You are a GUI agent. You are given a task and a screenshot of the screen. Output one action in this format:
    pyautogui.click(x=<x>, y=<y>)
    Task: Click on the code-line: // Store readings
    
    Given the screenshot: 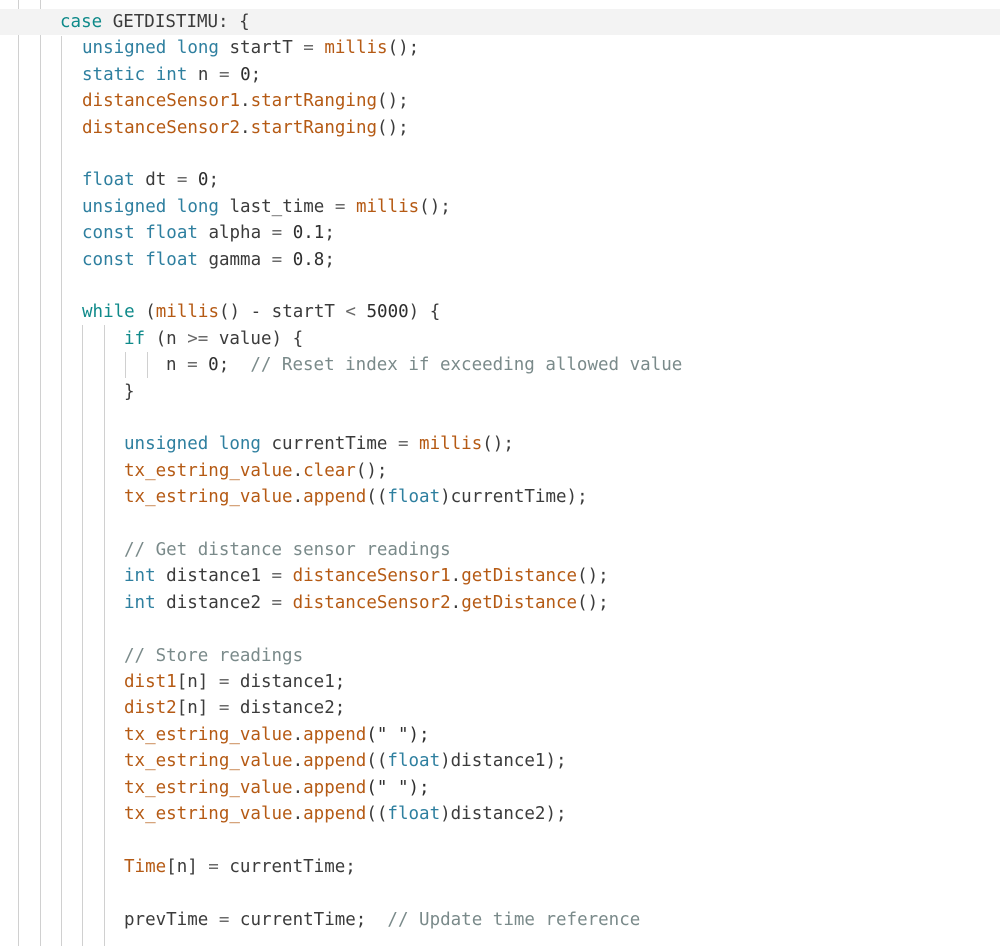 What is the action you would take?
    pyautogui.click(x=500, y=656)
    